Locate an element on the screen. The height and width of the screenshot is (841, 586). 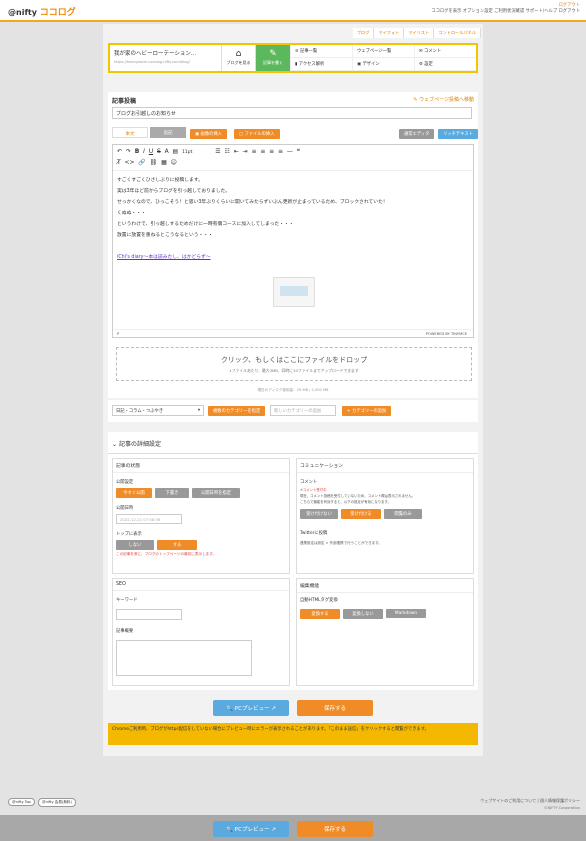
numbered-list-icon: ☷ is located at coordinates (227, 151).